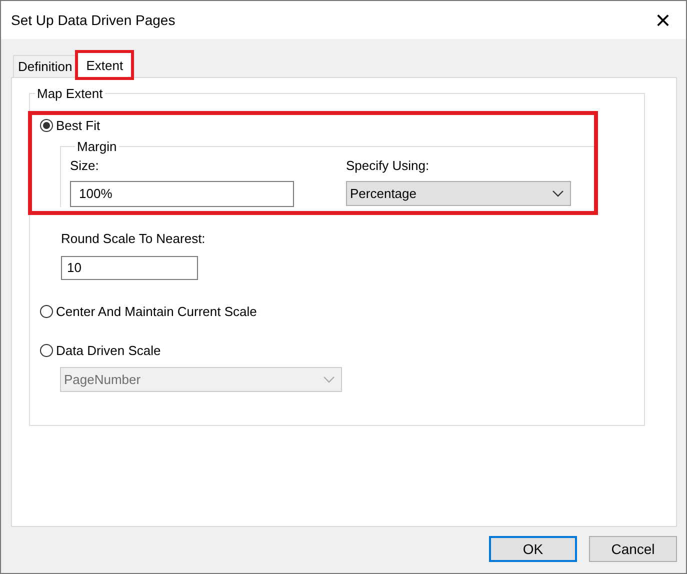 The image size is (687, 574). What do you see at coordinates (458, 193) in the screenshot?
I see `dropdown: Percentage` at bounding box center [458, 193].